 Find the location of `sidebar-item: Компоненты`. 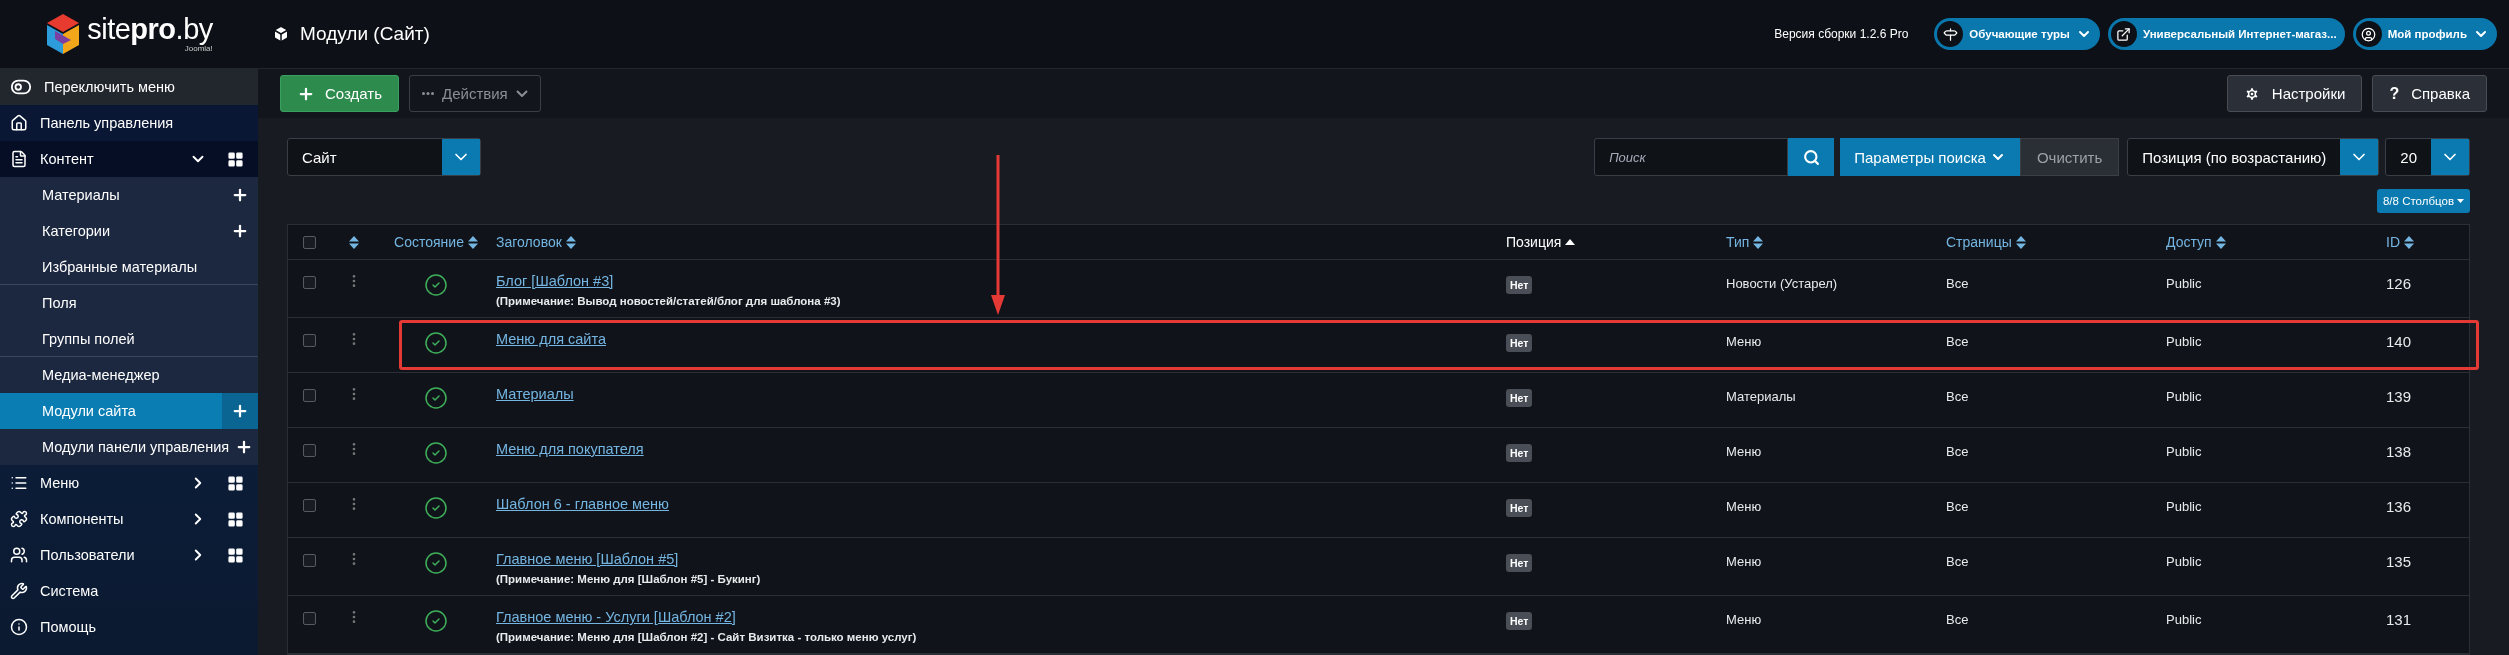

sidebar-item: Компоненты is located at coordinates (108, 519).